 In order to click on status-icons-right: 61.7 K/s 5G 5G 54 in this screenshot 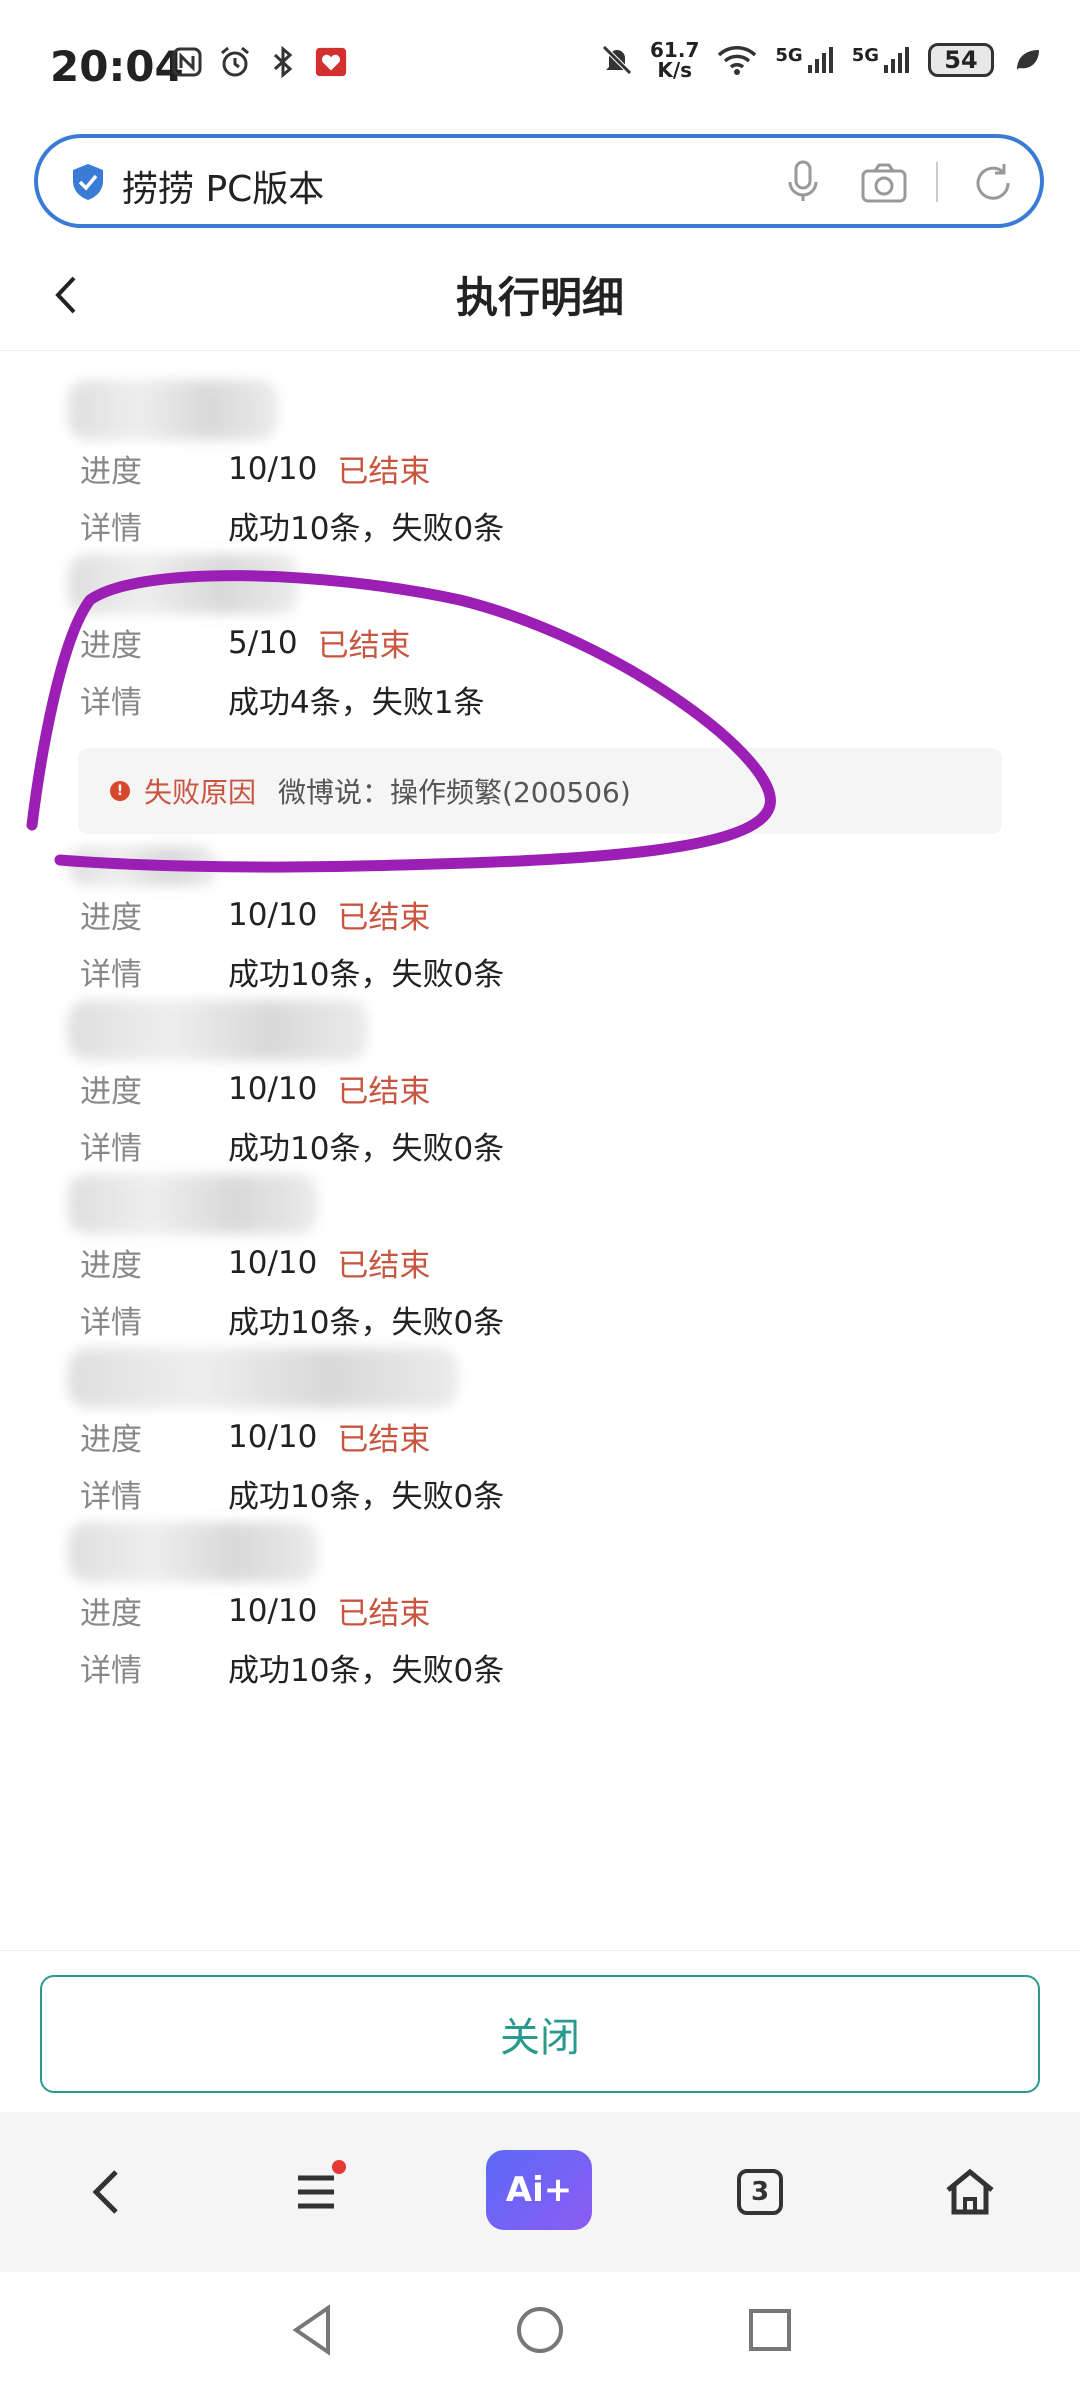, I will do `click(822, 60)`.